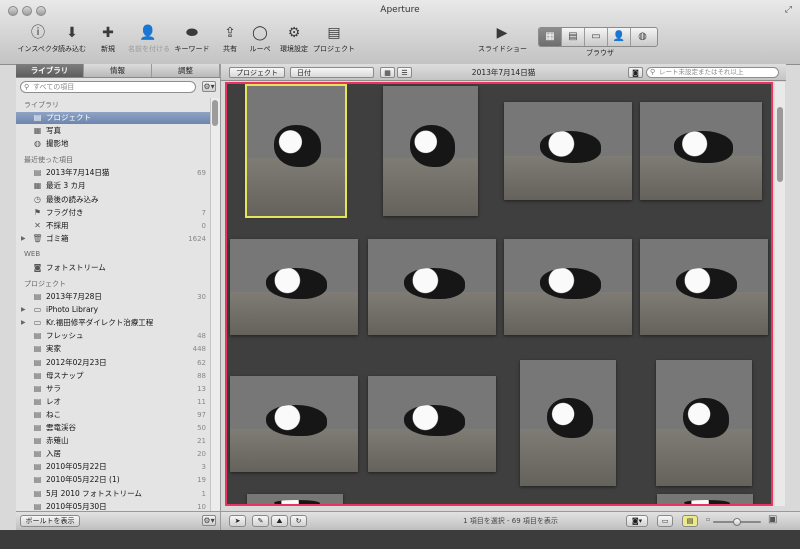  What do you see at coordinates (113, 200) in the screenshot?
I see `sidebar-item: ◷ 最後の読み込み` at bounding box center [113, 200].